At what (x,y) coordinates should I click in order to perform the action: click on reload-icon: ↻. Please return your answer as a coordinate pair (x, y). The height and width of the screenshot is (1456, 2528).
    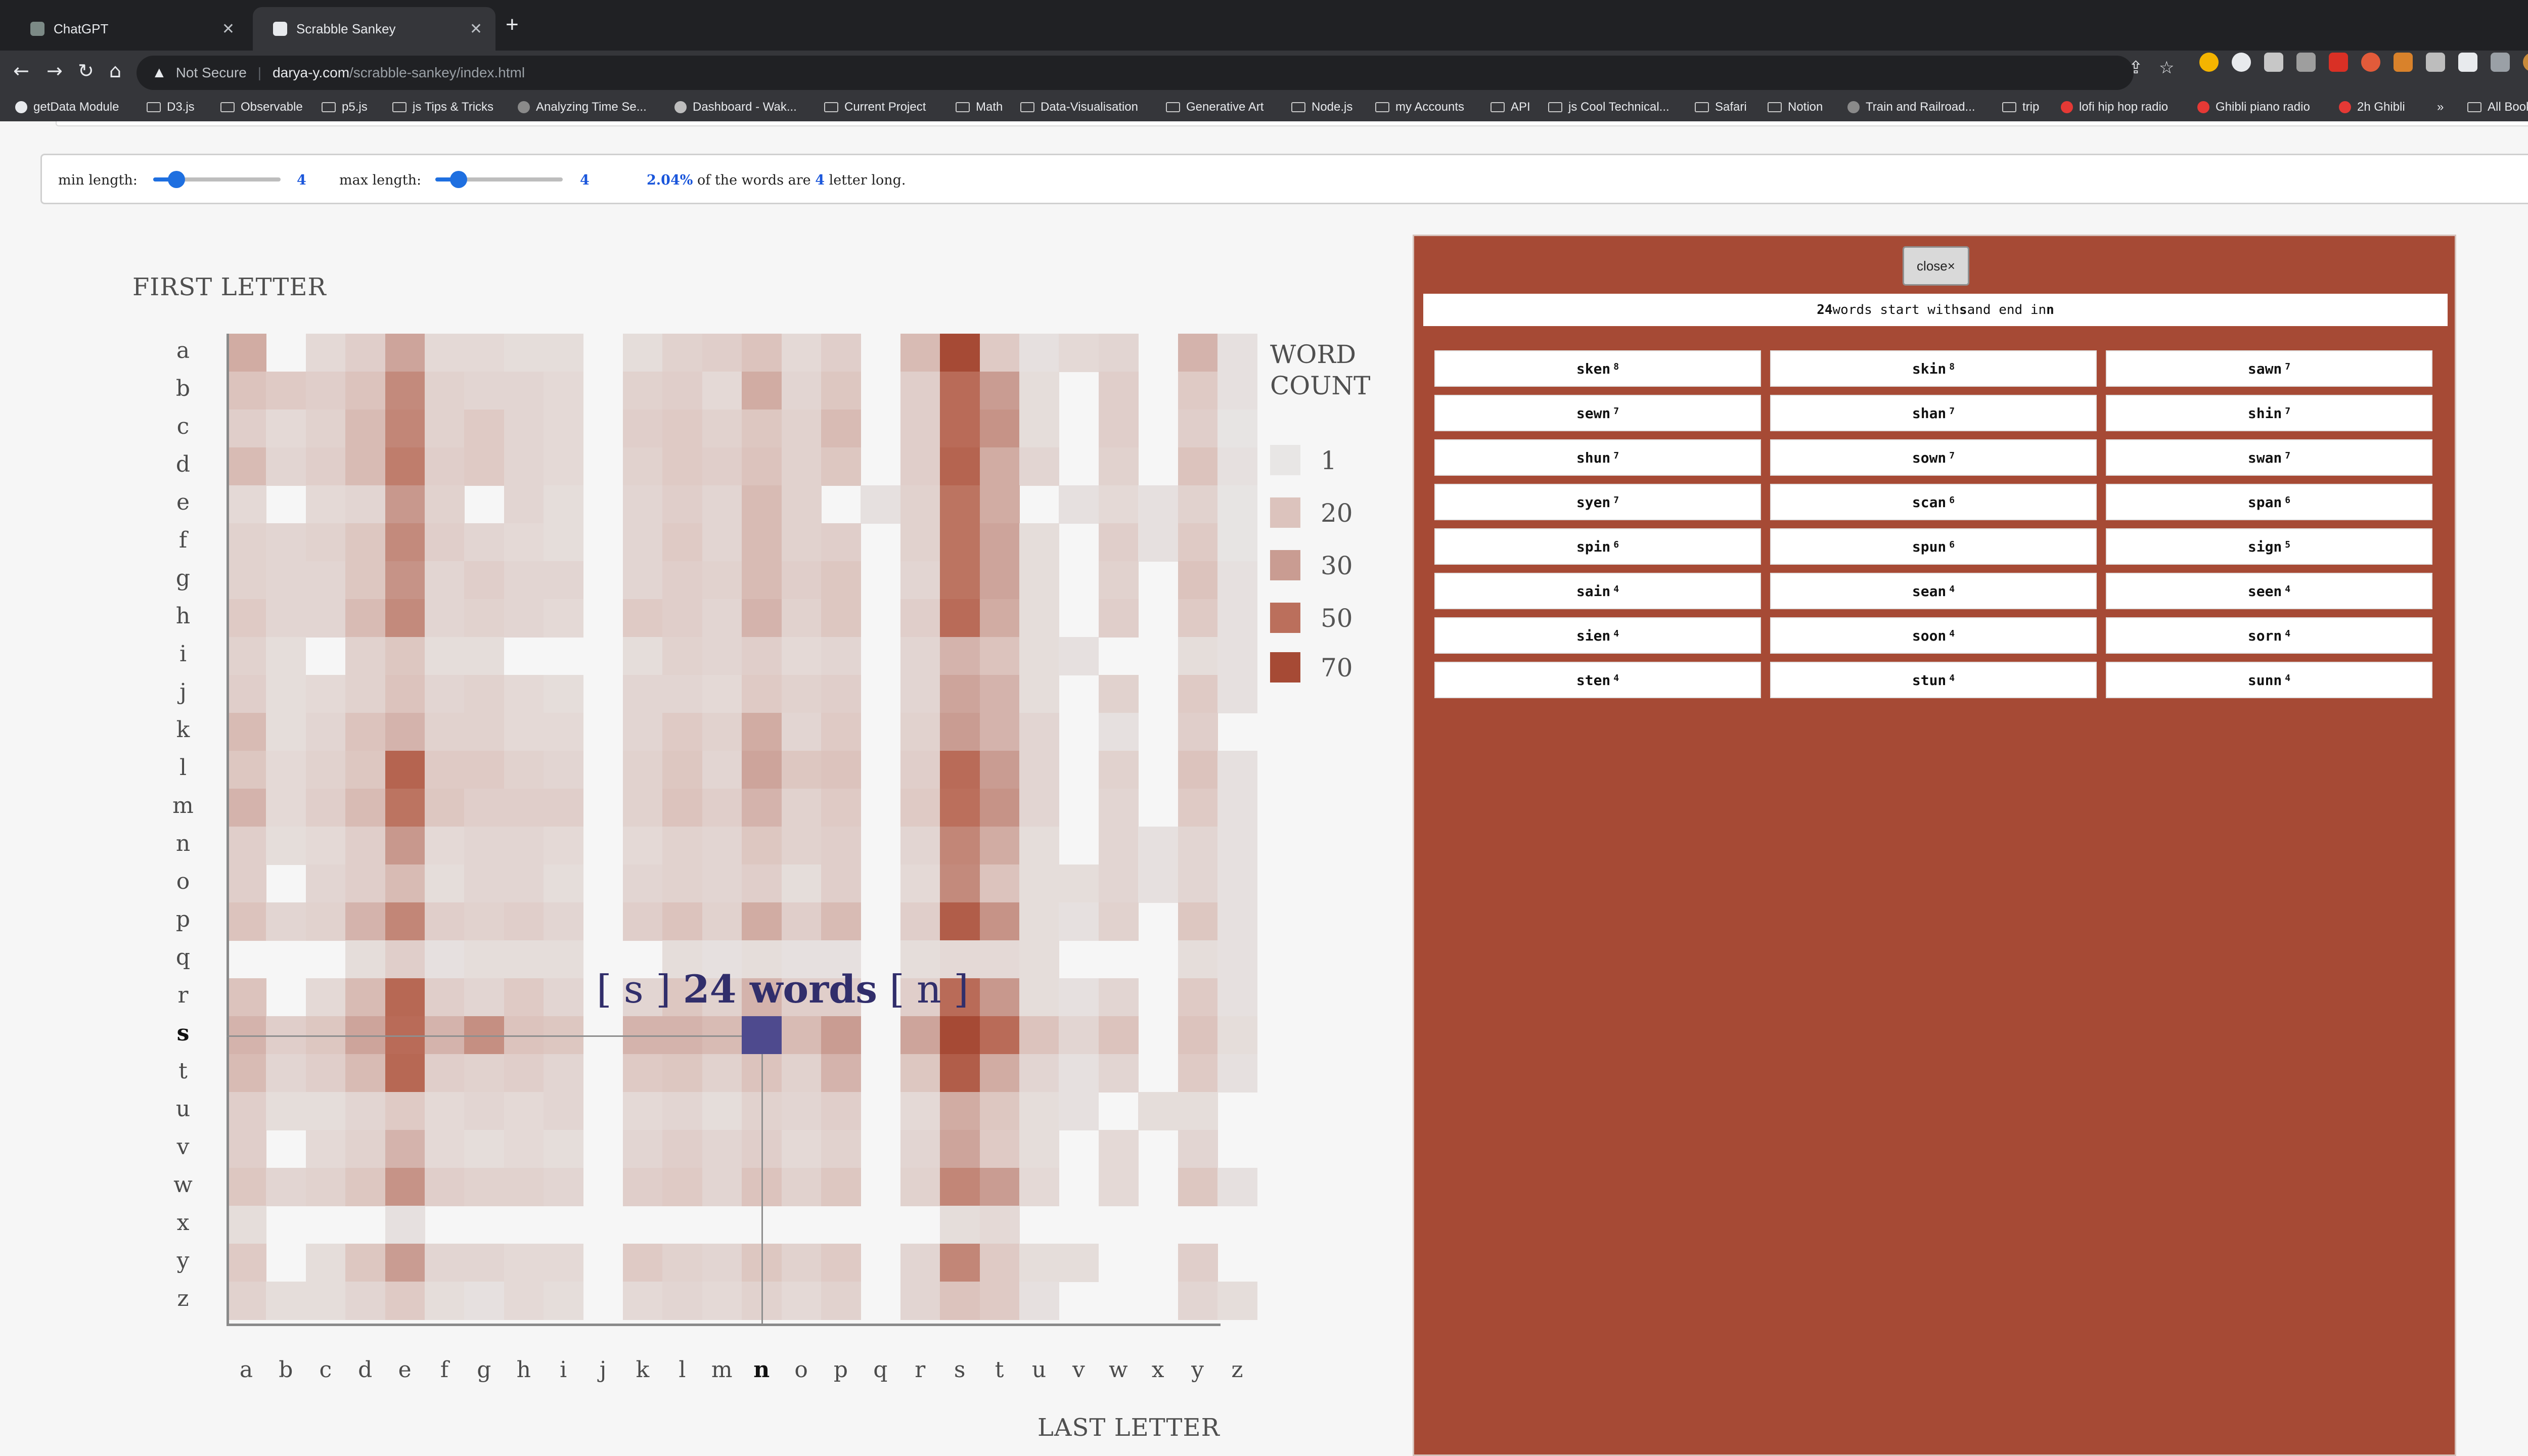
    Looking at the image, I should click on (86, 71).